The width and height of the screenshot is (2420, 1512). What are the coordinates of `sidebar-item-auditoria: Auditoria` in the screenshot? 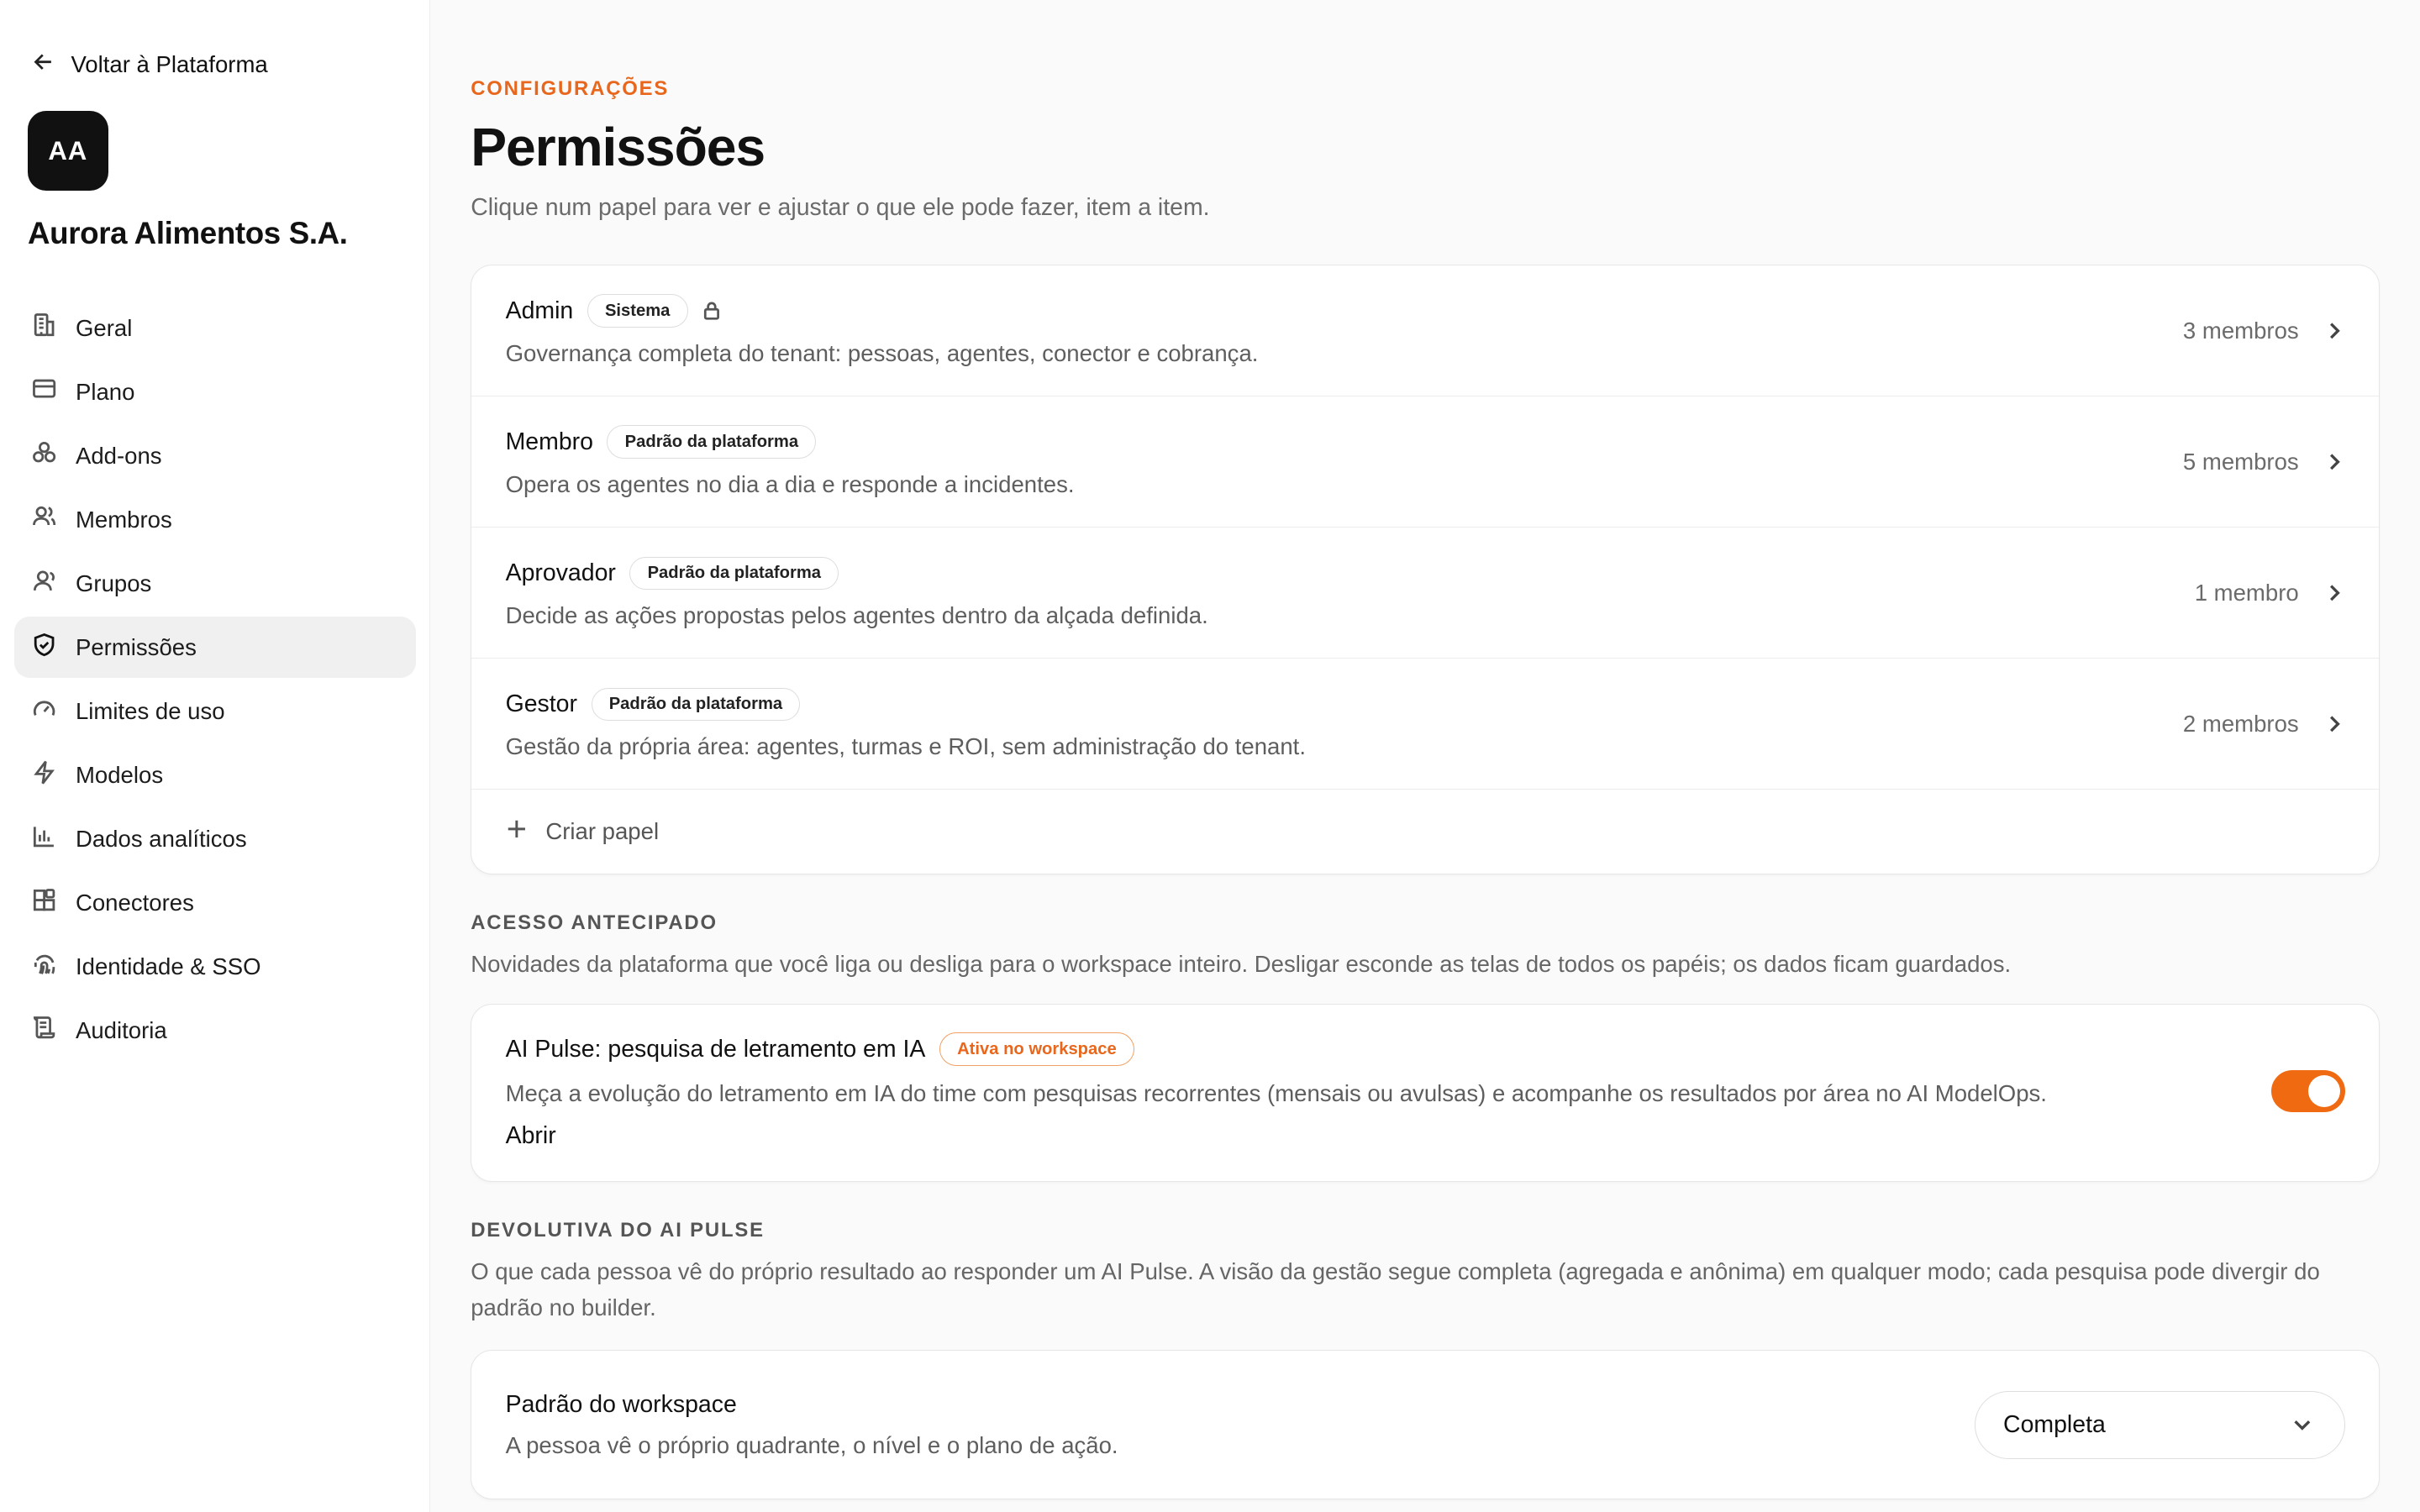 It's located at (215, 1030).